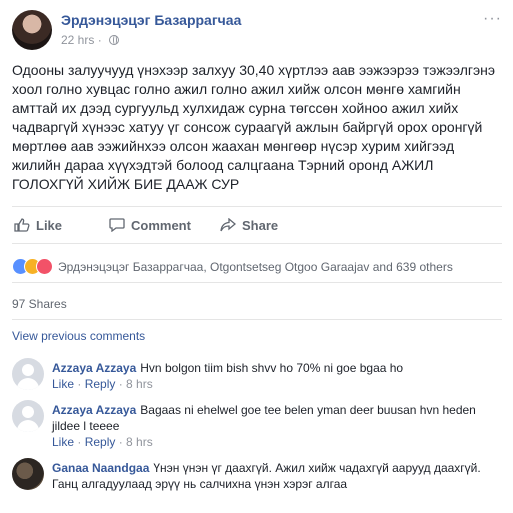 The width and height of the screenshot is (513, 513). I want to click on comment-label: Comment, so click(161, 225).